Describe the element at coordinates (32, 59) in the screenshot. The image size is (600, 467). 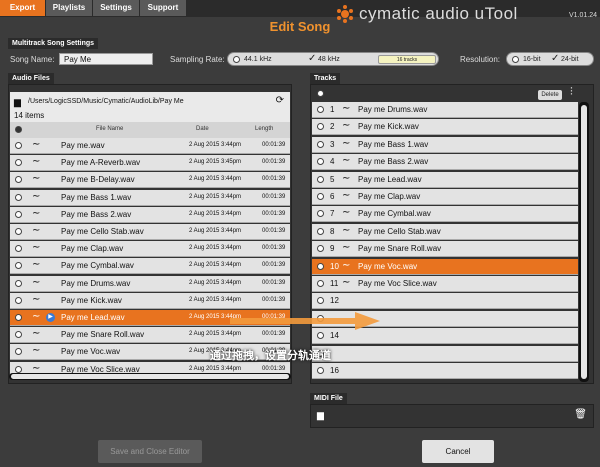
I see `song-name-label: Song Name:` at that location.